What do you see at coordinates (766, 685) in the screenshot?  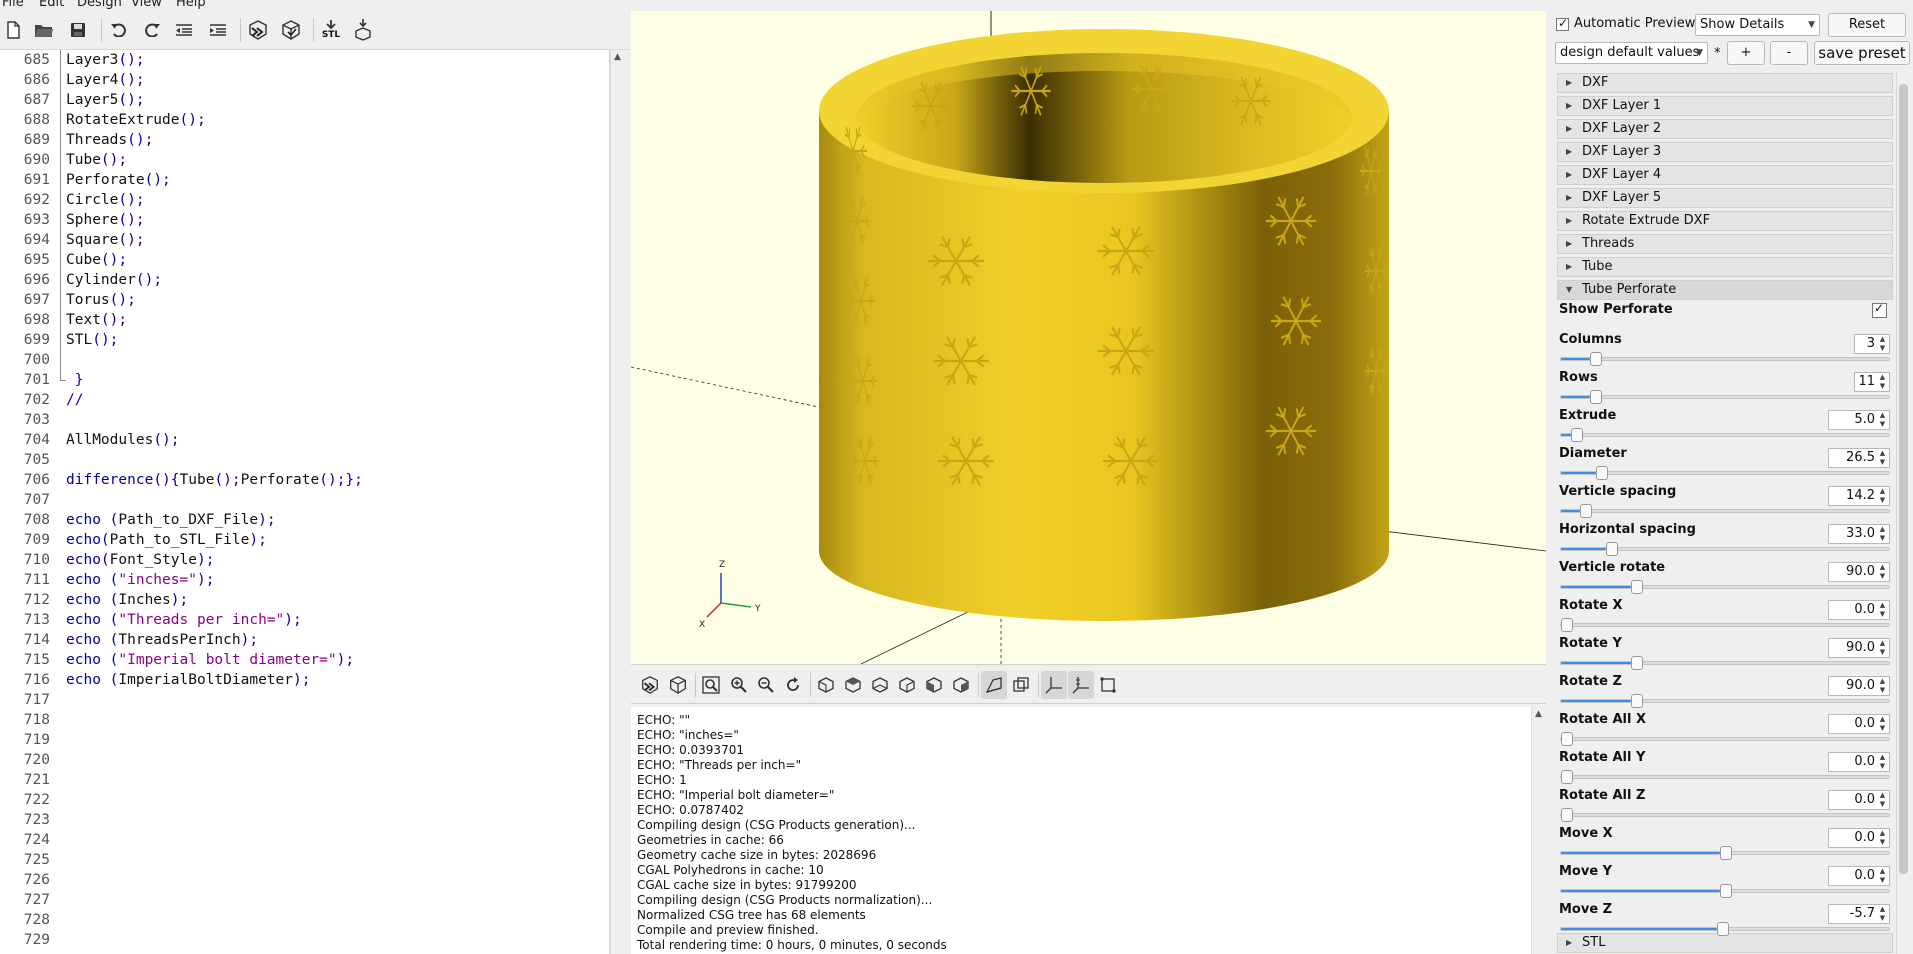 I see `zoom-out-icon` at bounding box center [766, 685].